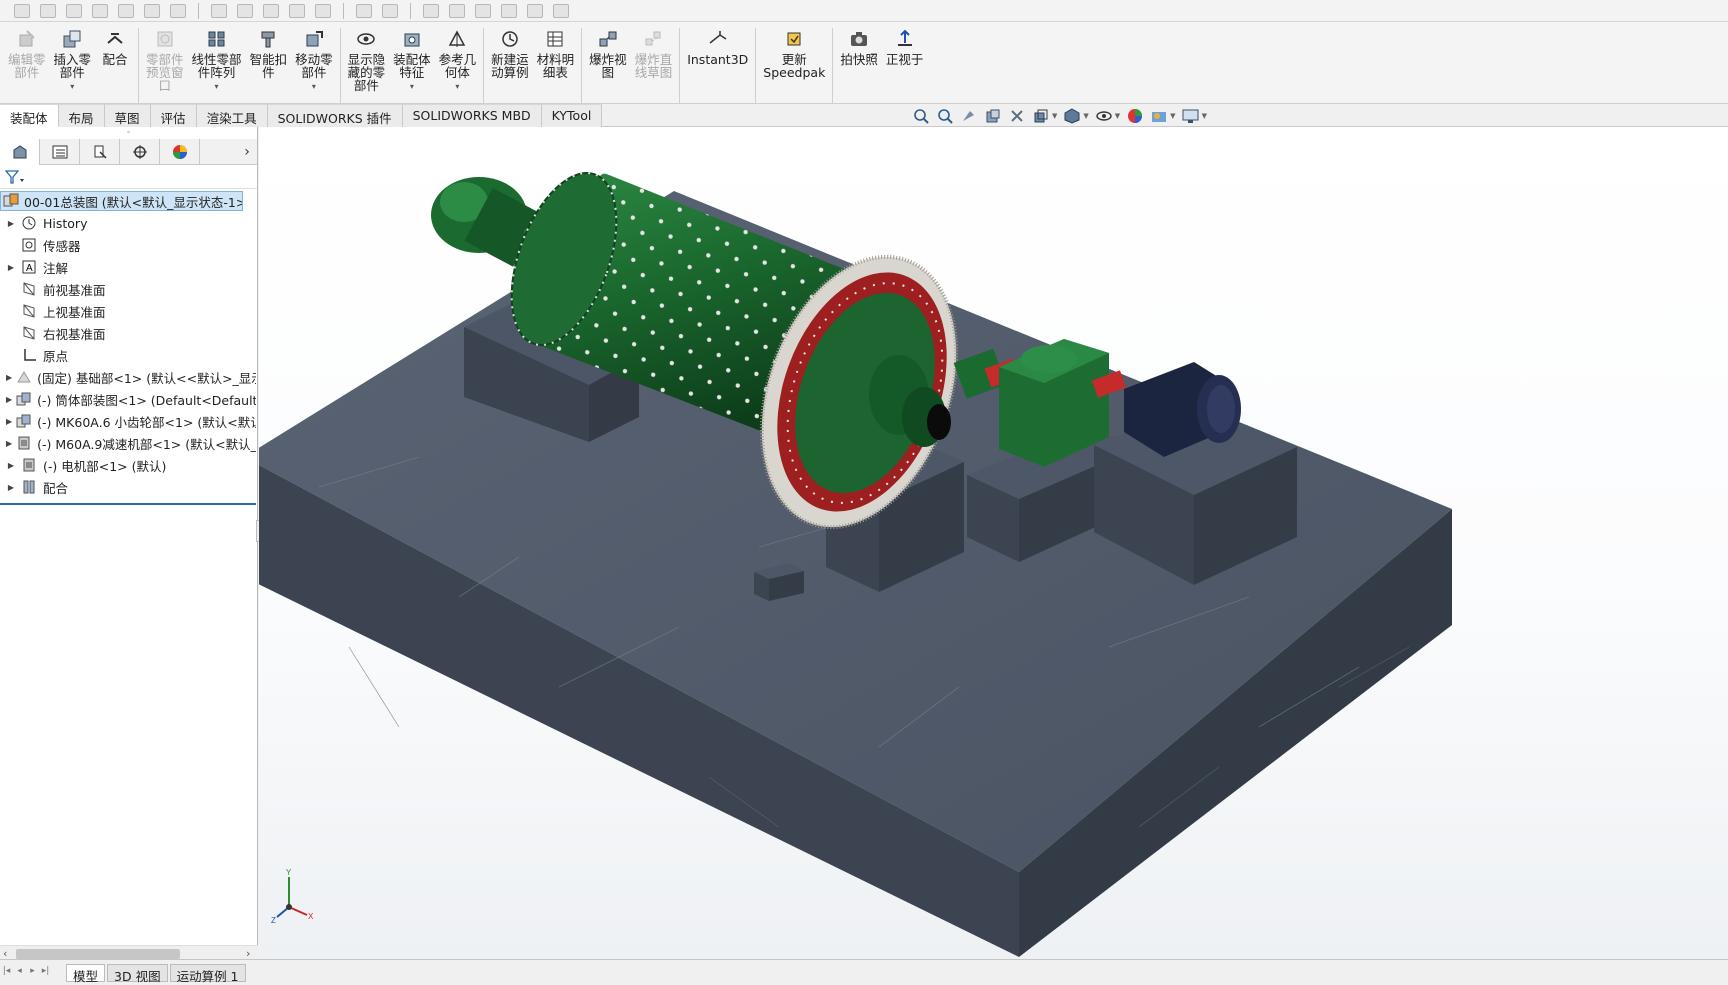 Image resolution: width=1728 pixels, height=985 pixels. I want to click on cmd-button-smart-fastener: 智能扣 件, so click(269, 53).